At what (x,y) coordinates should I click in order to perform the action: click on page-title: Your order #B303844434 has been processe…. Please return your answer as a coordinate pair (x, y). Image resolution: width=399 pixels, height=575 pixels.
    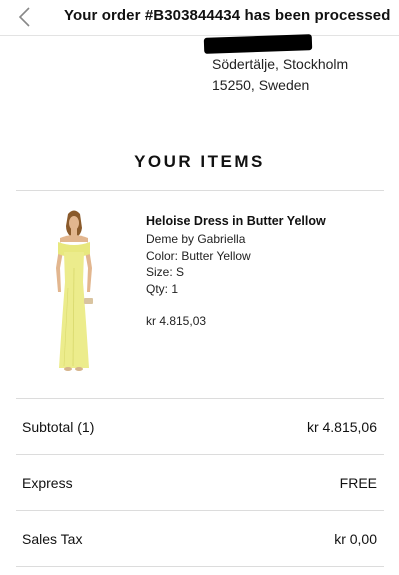
    Looking at the image, I should click on (227, 15).